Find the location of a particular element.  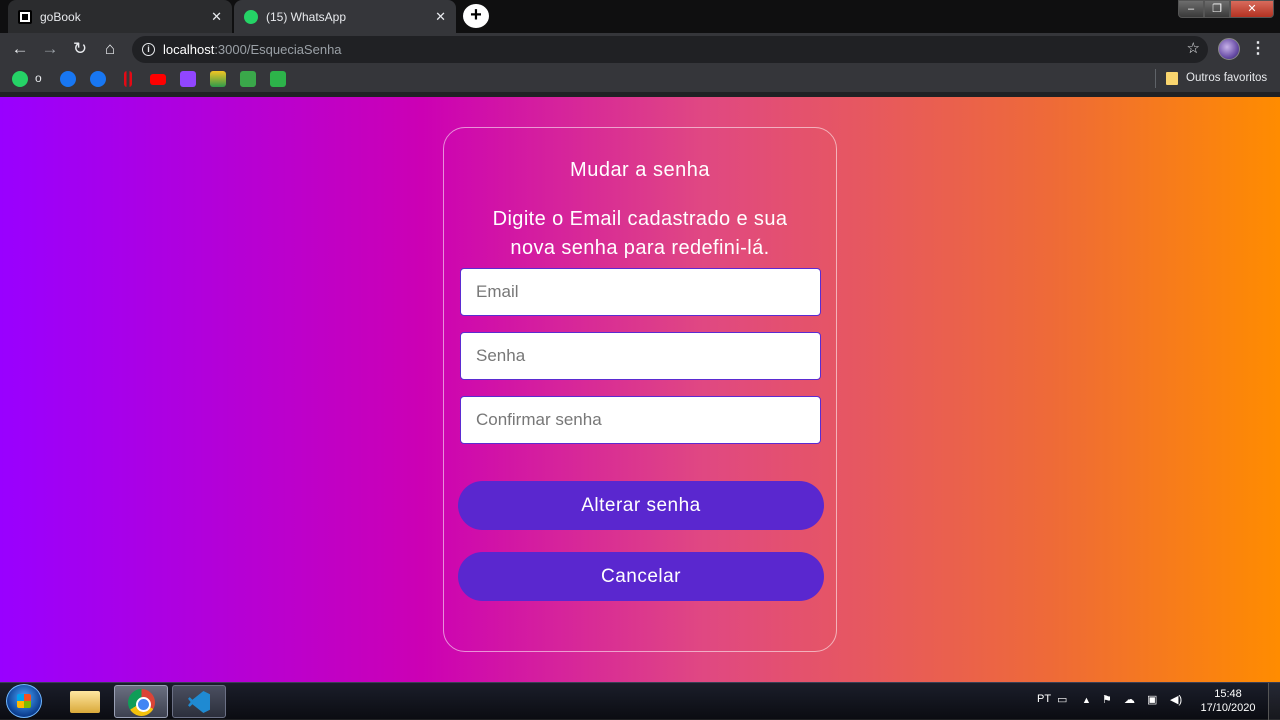

youtube-bookmark-icon is located at coordinates (158, 79).